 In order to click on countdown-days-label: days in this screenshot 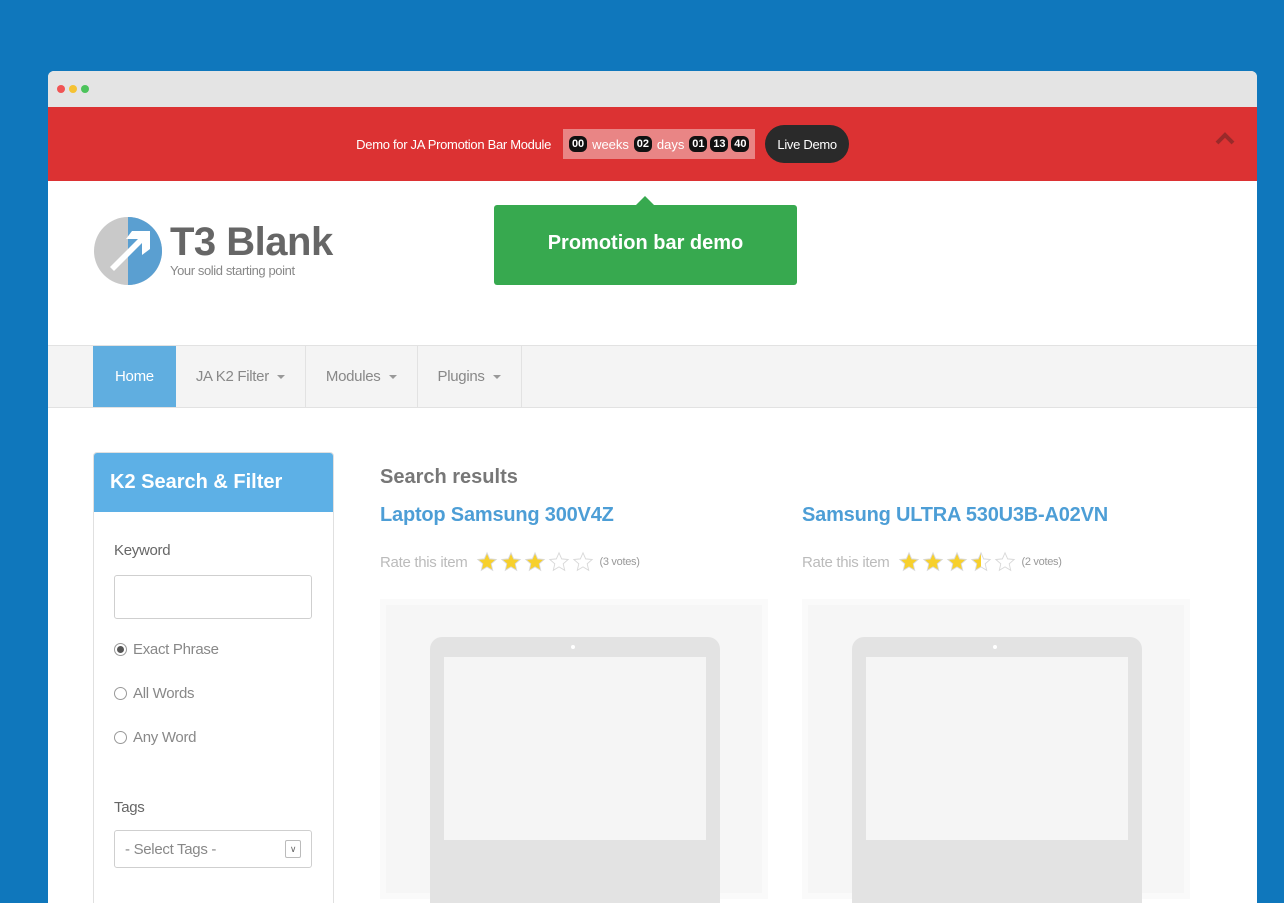, I will do `click(670, 144)`.